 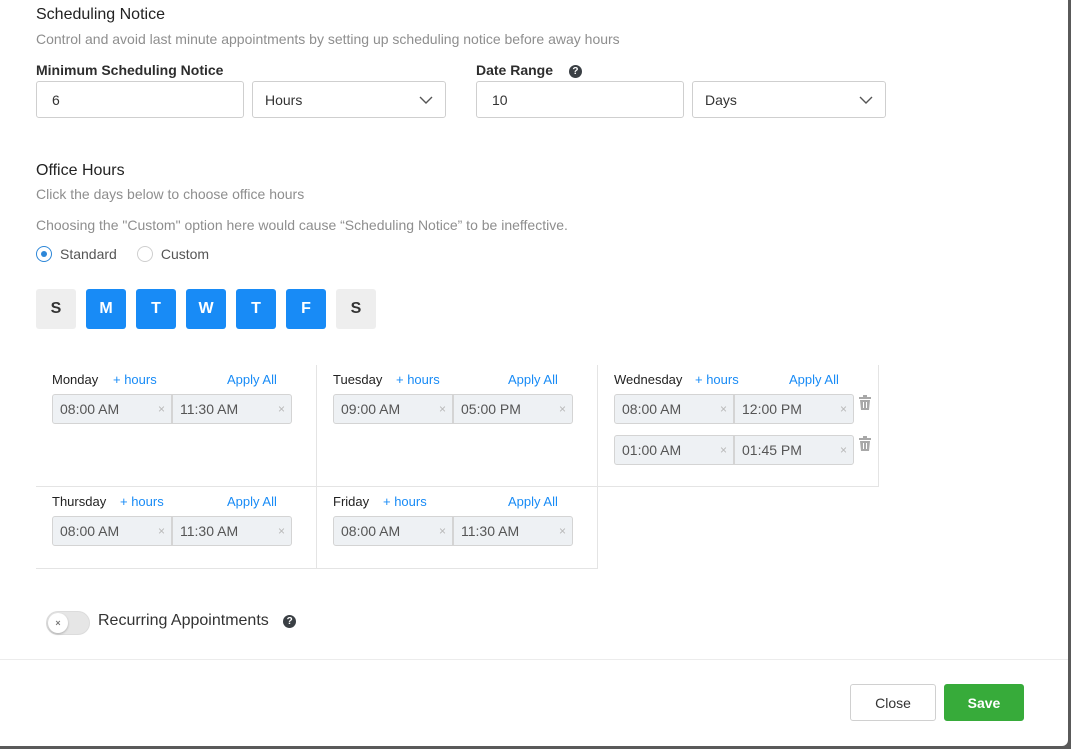 What do you see at coordinates (284, 99) in the screenshot?
I see `min-notice-unit-value: Hours` at bounding box center [284, 99].